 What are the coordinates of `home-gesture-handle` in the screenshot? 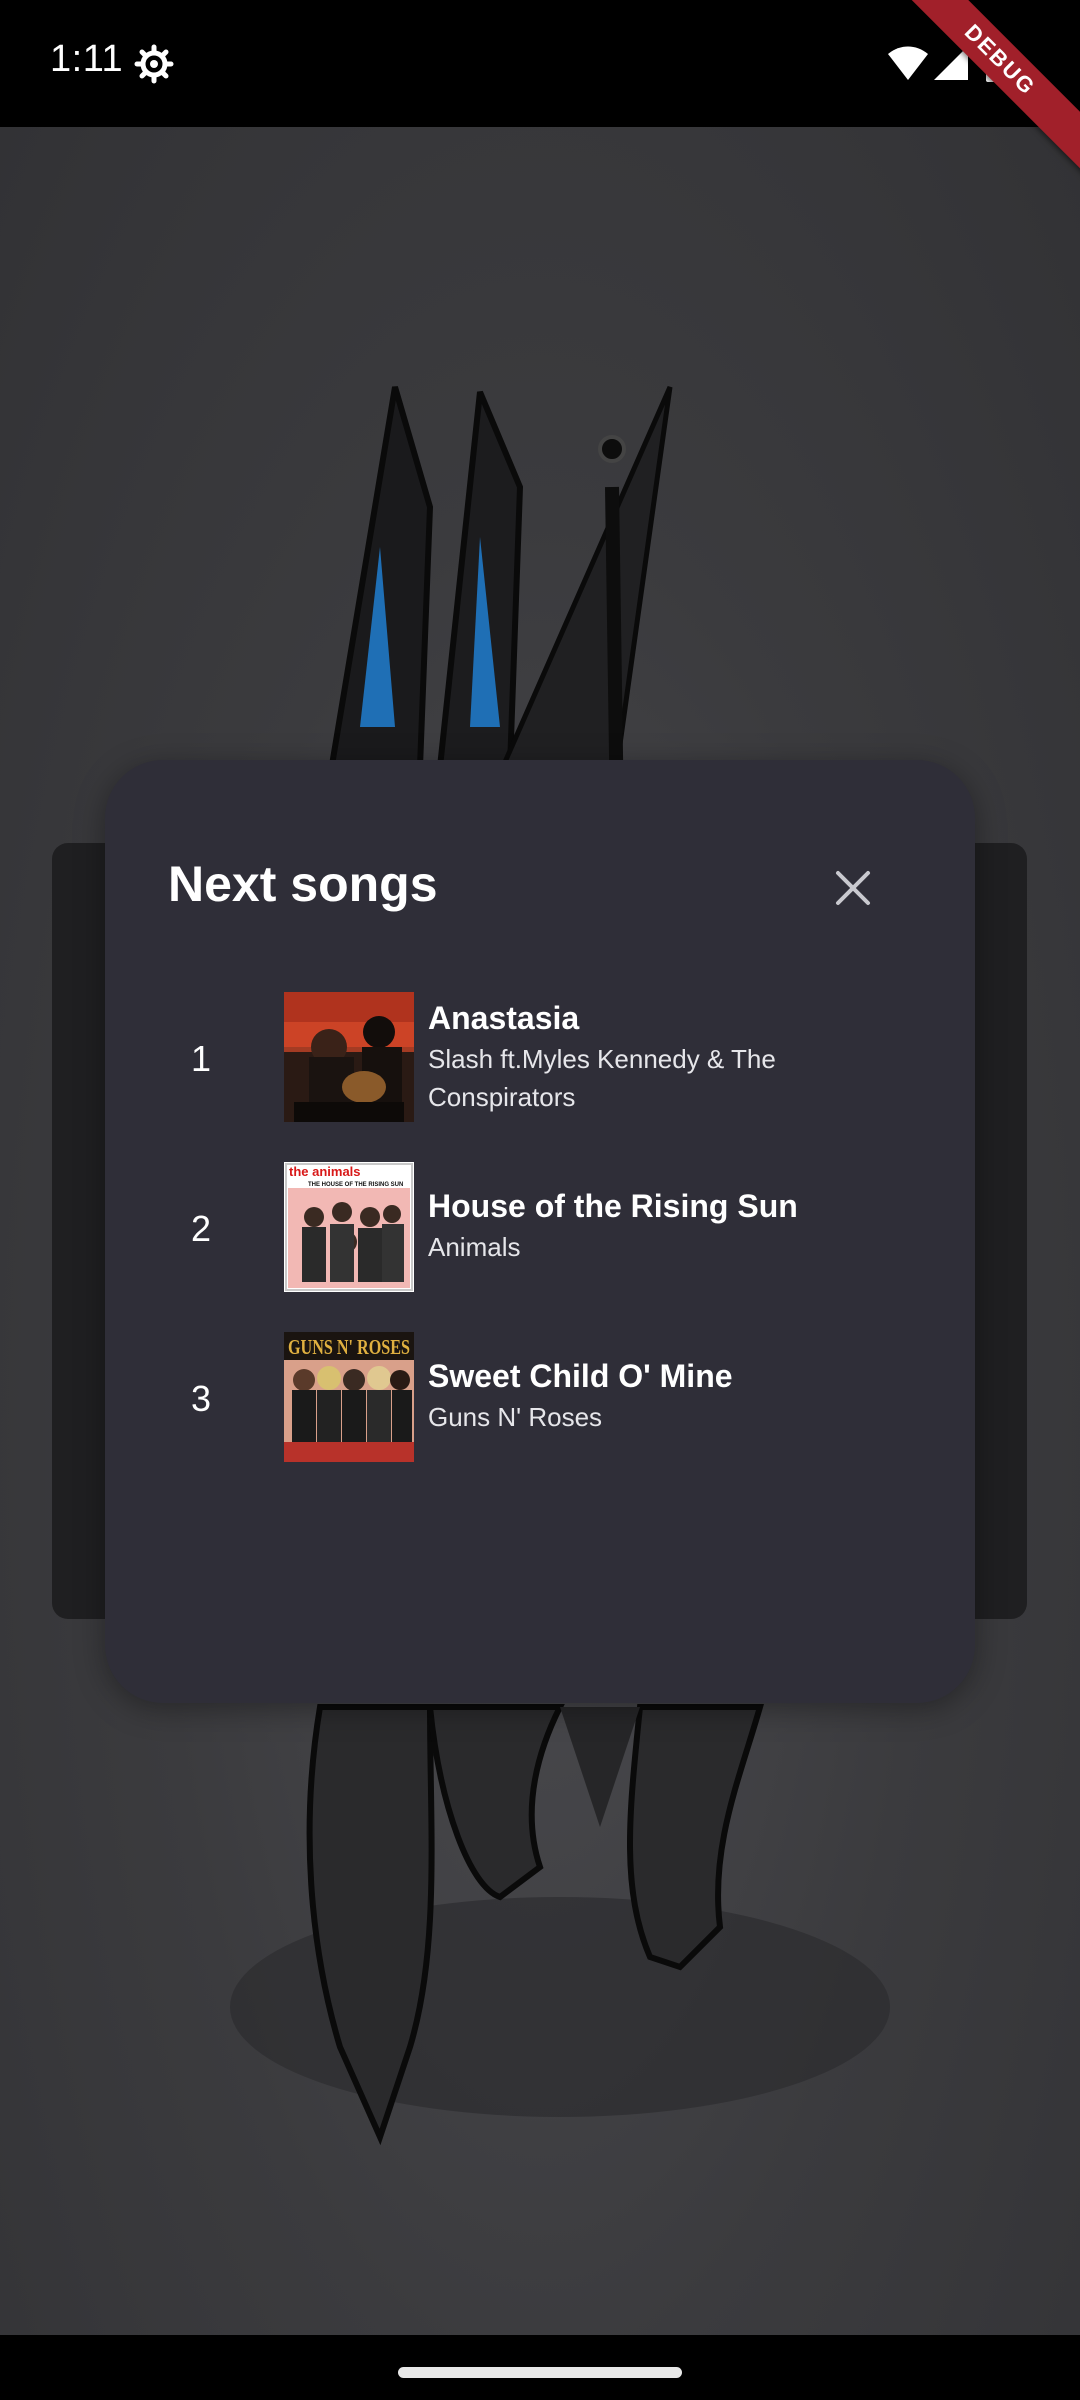 It's located at (540, 2372).